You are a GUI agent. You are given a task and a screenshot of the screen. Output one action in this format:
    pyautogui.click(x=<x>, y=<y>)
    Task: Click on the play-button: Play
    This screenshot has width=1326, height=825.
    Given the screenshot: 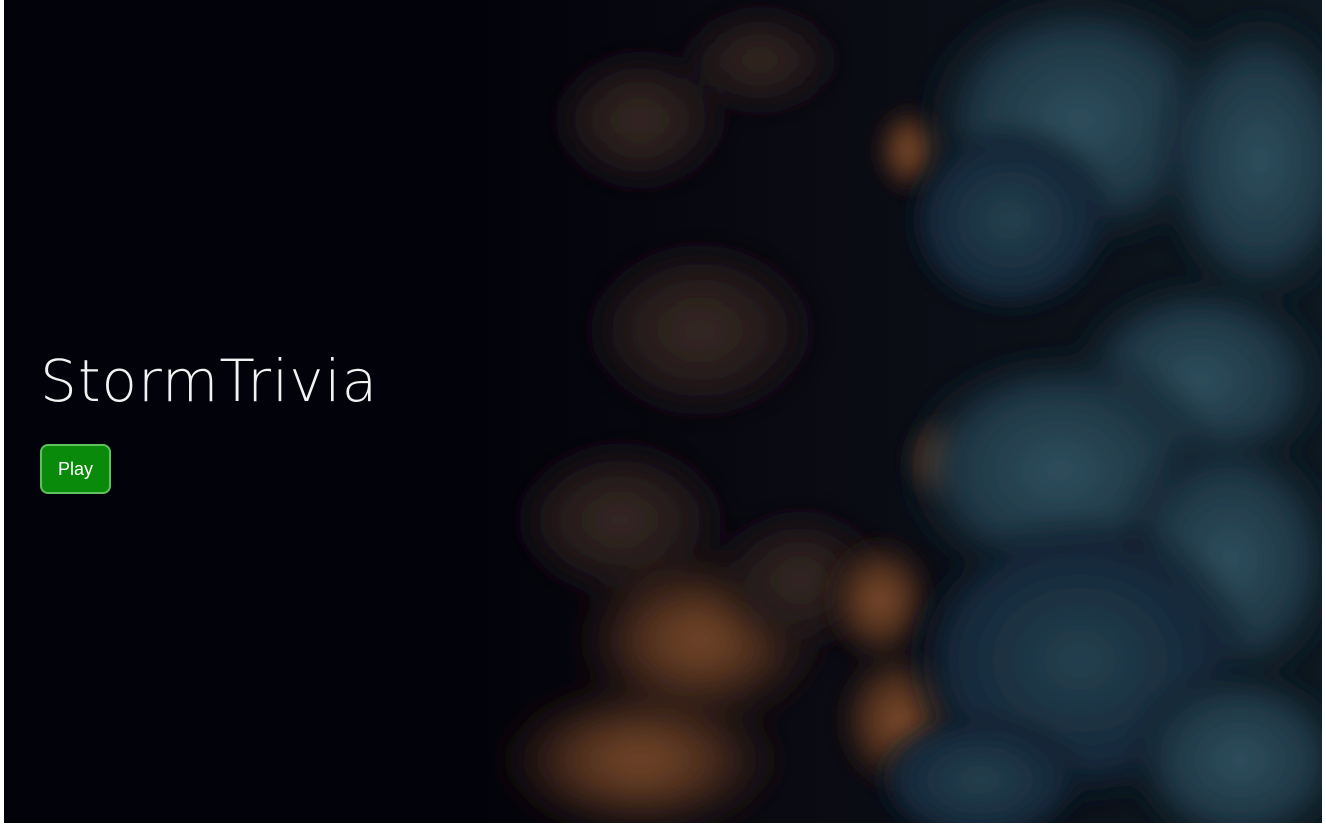 What is the action you would take?
    pyautogui.click(x=76, y=469)
    